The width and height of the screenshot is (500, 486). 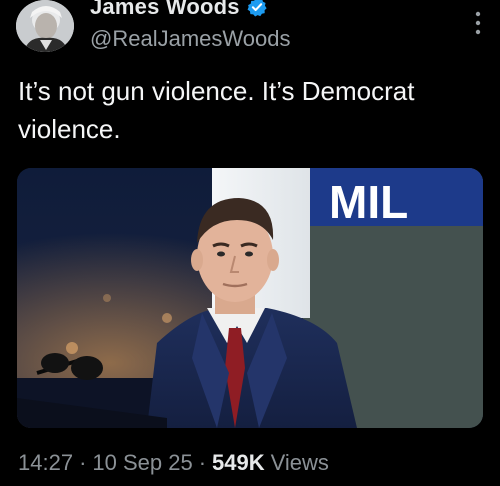 I want to click on tweet-meta: 14:27 · 10 Sep 25 · 549K Views, so click(x=173, y=463).